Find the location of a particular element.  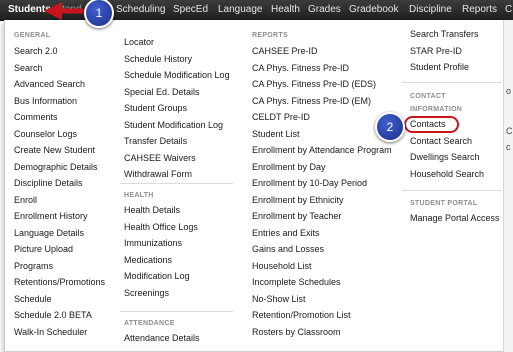

red-arrow-icon is located at coordinates (66, 11).